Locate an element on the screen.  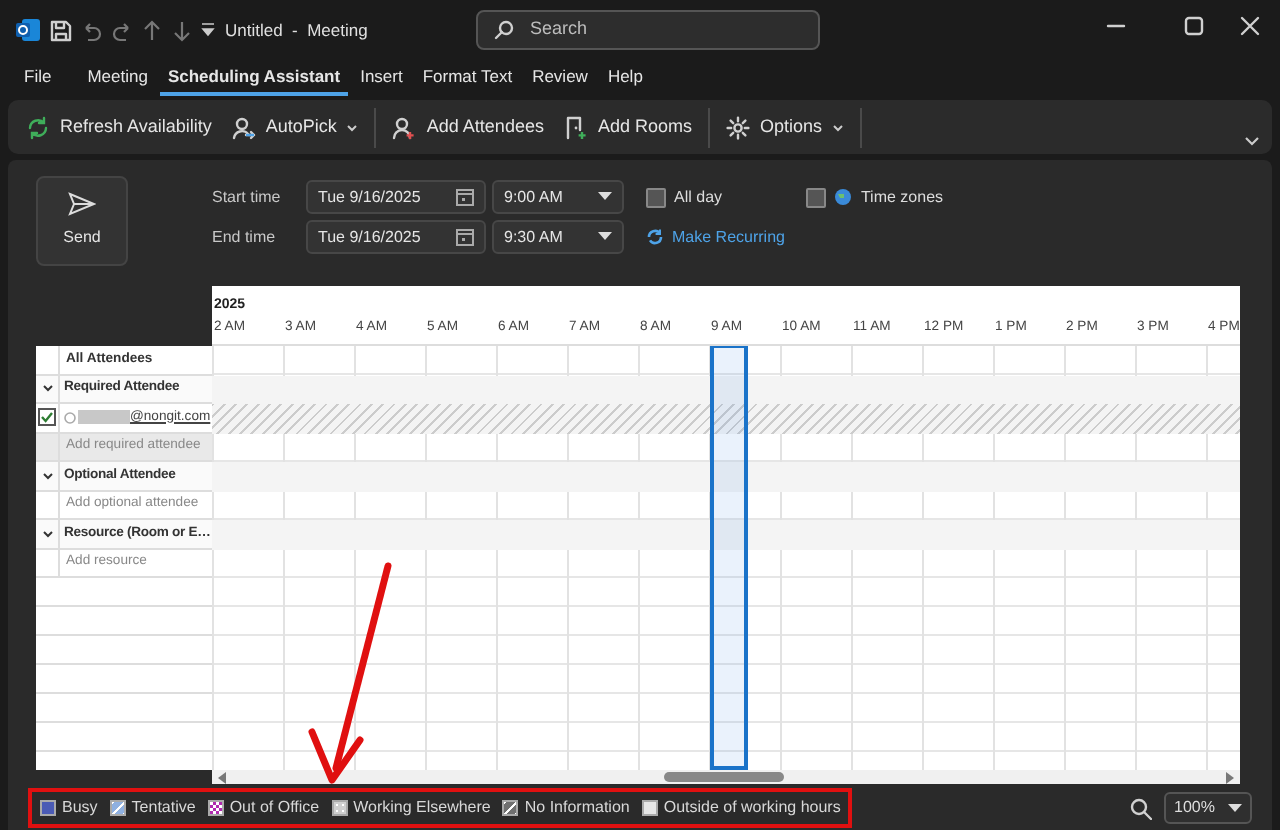
menu-tab: Insert is located at coordinates (381, 78).